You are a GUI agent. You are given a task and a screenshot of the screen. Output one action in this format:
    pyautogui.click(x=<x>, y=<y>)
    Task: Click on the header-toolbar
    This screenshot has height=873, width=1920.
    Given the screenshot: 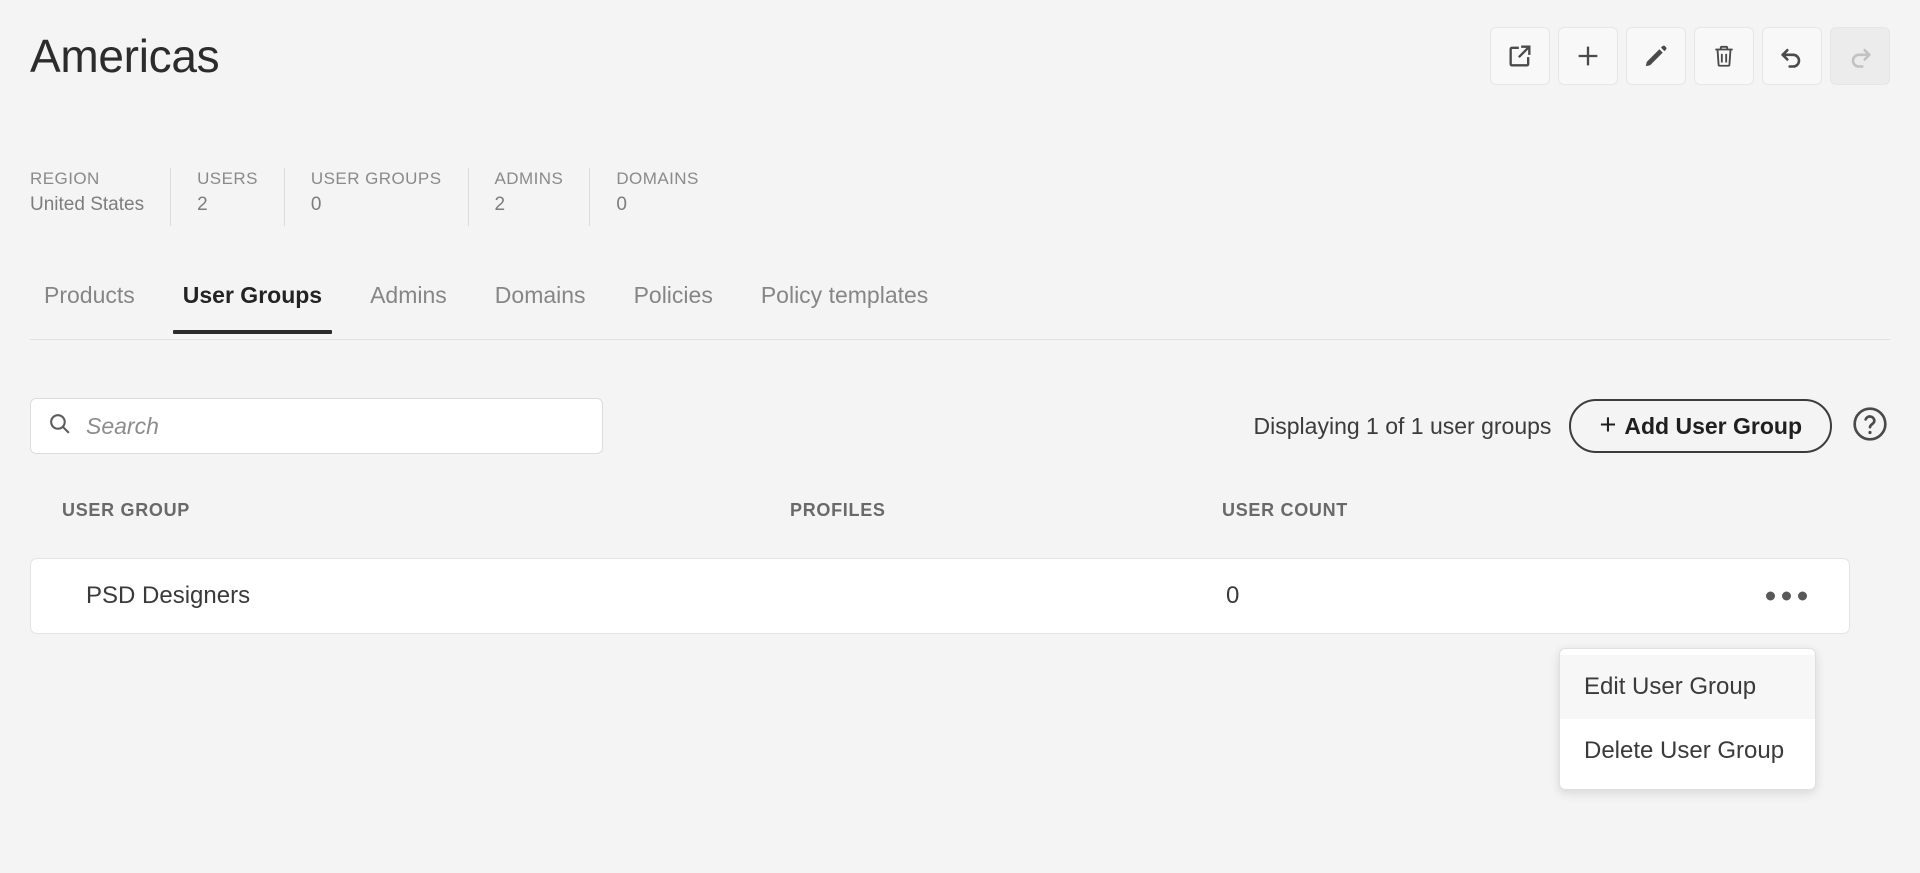 What is the action you would take?
    pyautogui.click(x=1690, y=56)
    